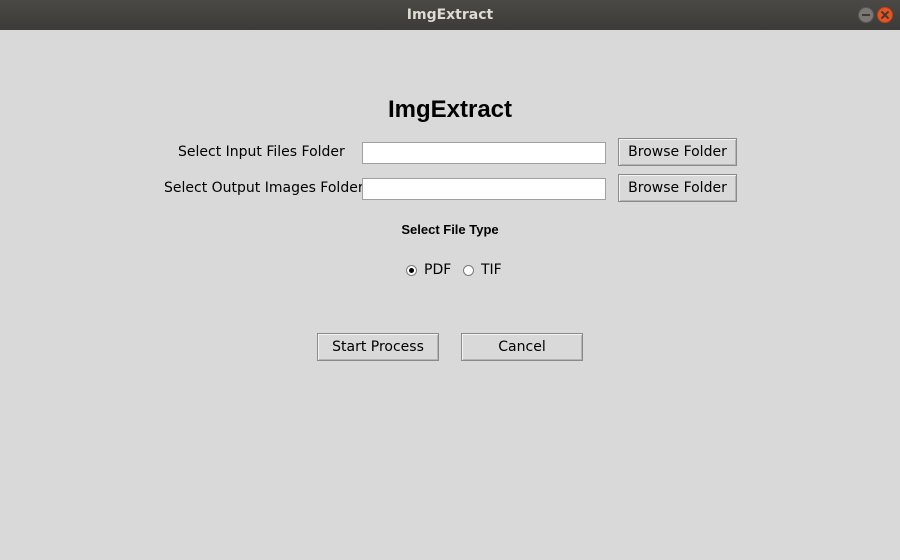 The width and height of the screenshot is (900, 560). Describe the element at coordinates (411, 270) in the screenshot. I see `radio-pdf-indicator` at that location.